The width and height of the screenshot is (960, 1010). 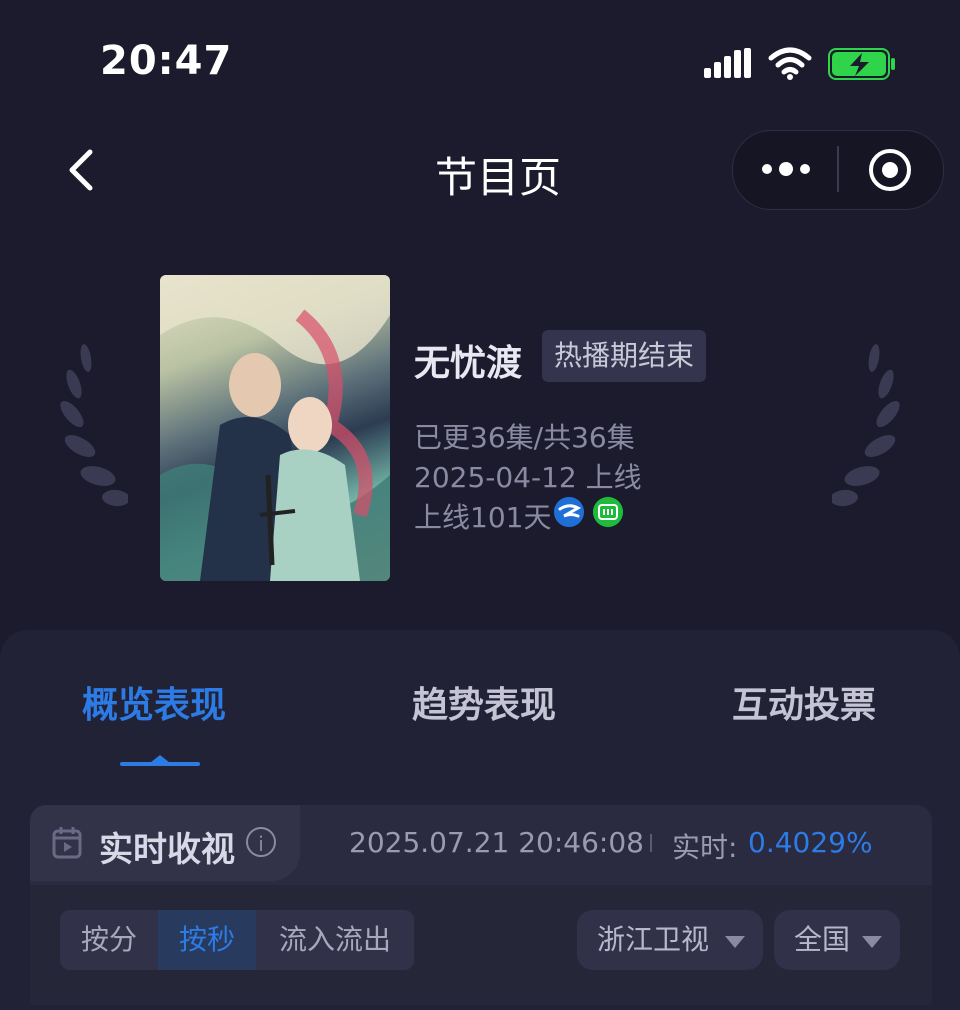 What do you see at coordinates (624, 356) in the screenshot?
I see `status-badge: 热播期结束` at bounding box center [624, 356].